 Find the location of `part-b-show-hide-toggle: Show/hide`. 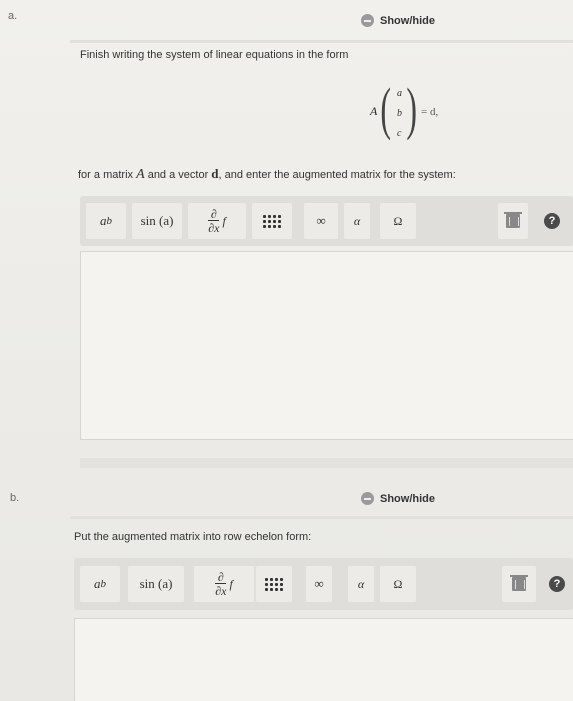

part-b-show-hide-toggle: Show/hide is located at coordinates (398, 498).